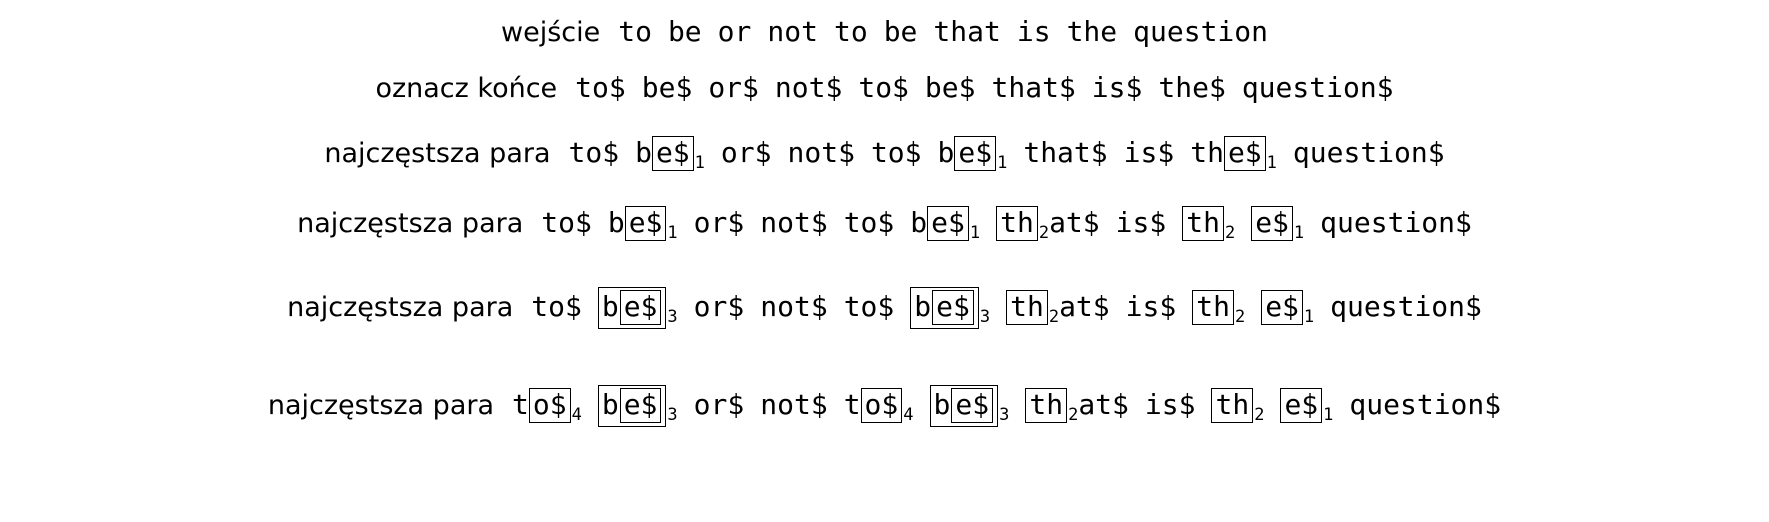 Image resolution: width=1769 pixels, height=522 pixels. What do you see at coordinates (1191, 88) in the screenshot?
I see `token: the$` at bounding box center [1191, 88].